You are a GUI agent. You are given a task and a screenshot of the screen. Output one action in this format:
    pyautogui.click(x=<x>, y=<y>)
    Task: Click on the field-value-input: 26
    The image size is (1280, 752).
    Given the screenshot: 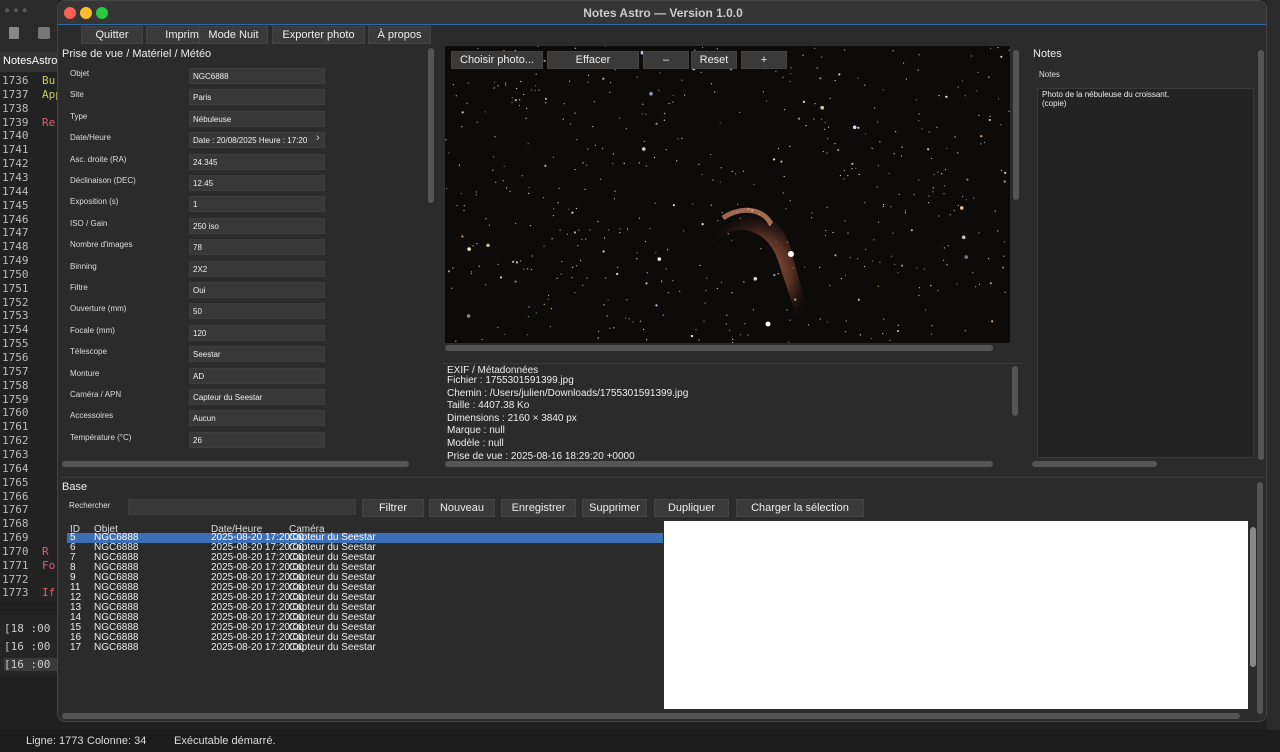 What is the action you would take?
    pyautogui.click(x=257, y=439)
    